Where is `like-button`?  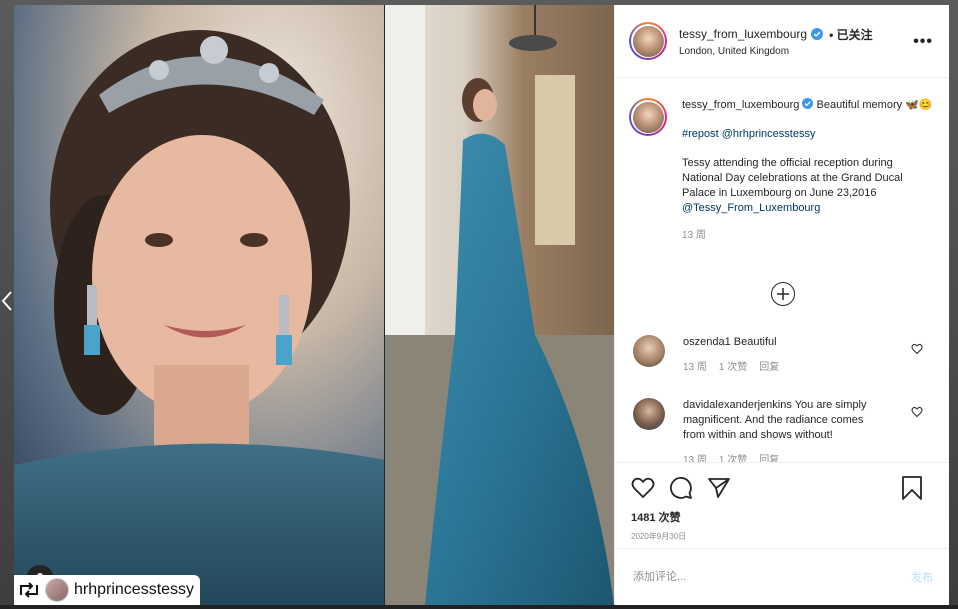
like-button is located at coordinates (643, 488).